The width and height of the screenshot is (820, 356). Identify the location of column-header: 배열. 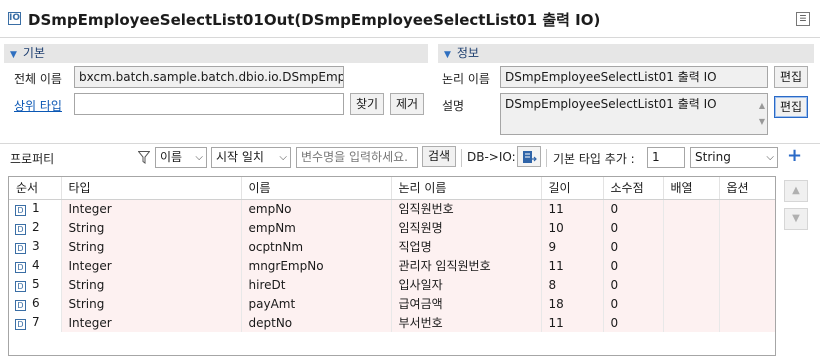
(691, 188).